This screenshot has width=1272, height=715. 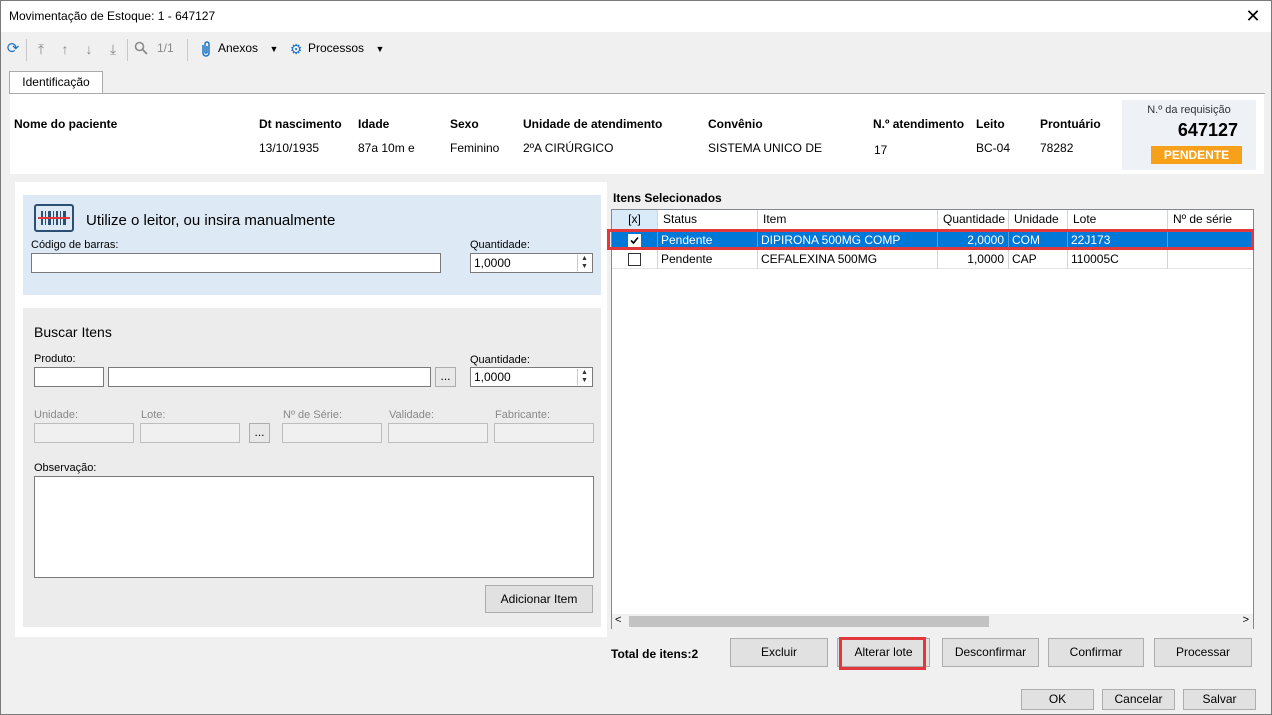 I want to click on scroll-left-icon: <, so click(x=618, y=620).